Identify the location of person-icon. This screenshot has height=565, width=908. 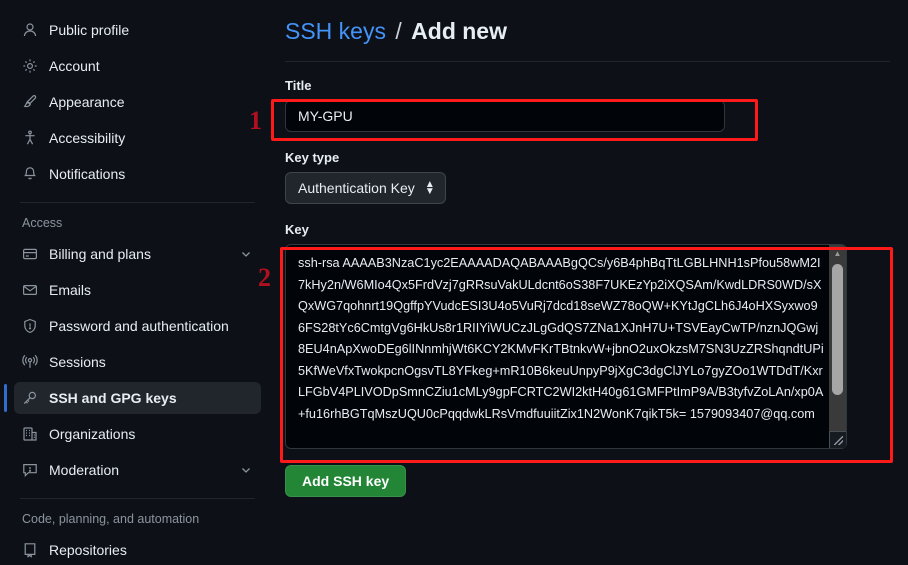
(30, 30).